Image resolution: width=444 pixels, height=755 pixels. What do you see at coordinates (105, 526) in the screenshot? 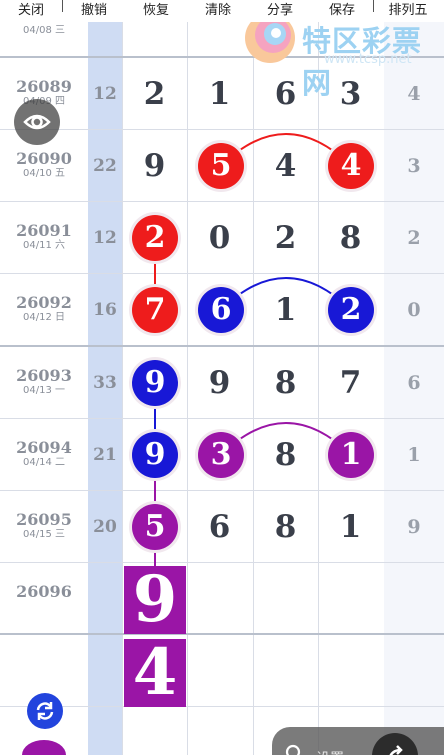
I see `sum-cell: 20` at bounding box center [105, 526].